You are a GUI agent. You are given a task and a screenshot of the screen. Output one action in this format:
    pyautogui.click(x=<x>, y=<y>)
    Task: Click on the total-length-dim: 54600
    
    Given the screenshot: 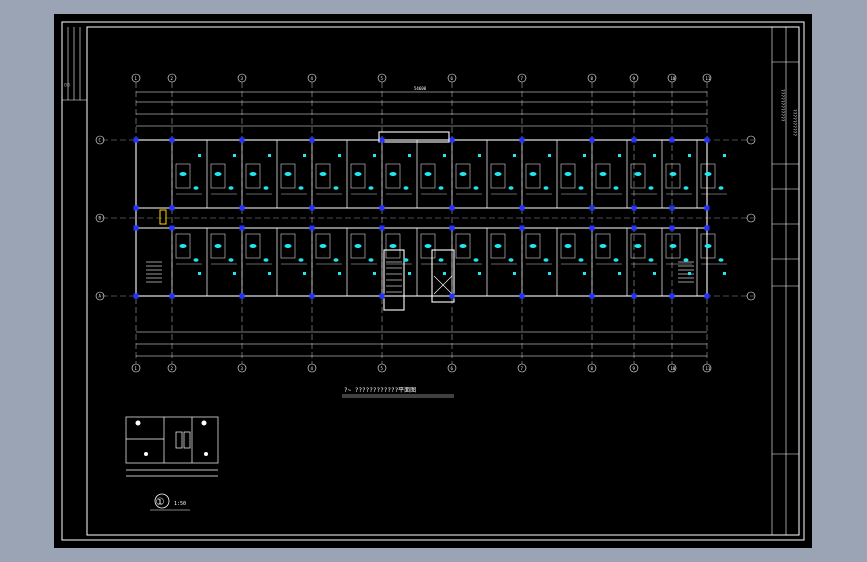 What is the action you would take?
    pyautogui.click(x=420, y=88)
    